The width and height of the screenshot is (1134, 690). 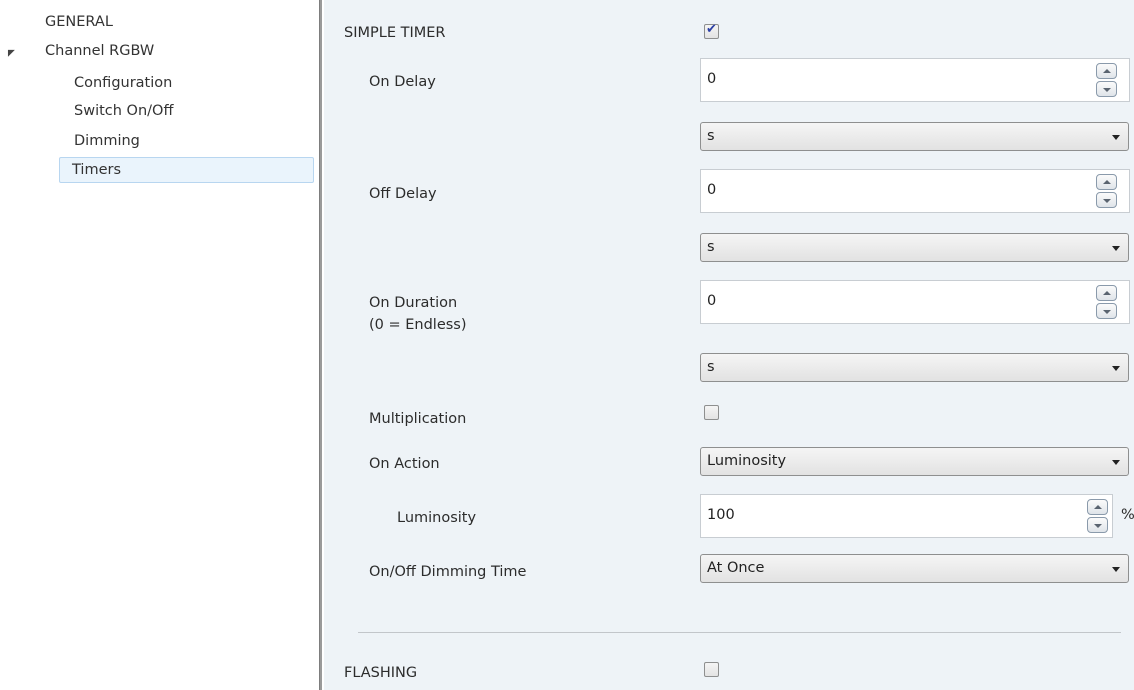 What do you see at coordinates (413, 303) in the screenshot?
I see `on-duration-label: On Duration` at bounding box center [413, 303].